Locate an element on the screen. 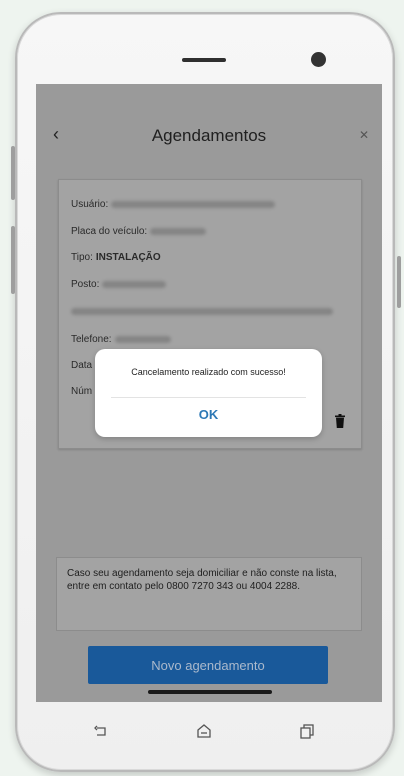  address-field is located at coordinates (202, 311).